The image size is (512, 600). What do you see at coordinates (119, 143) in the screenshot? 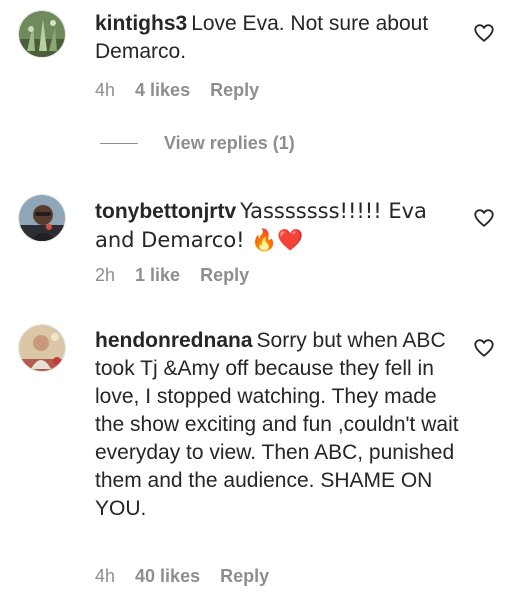
I see `replies-divider` at bounding box center [119, 143].